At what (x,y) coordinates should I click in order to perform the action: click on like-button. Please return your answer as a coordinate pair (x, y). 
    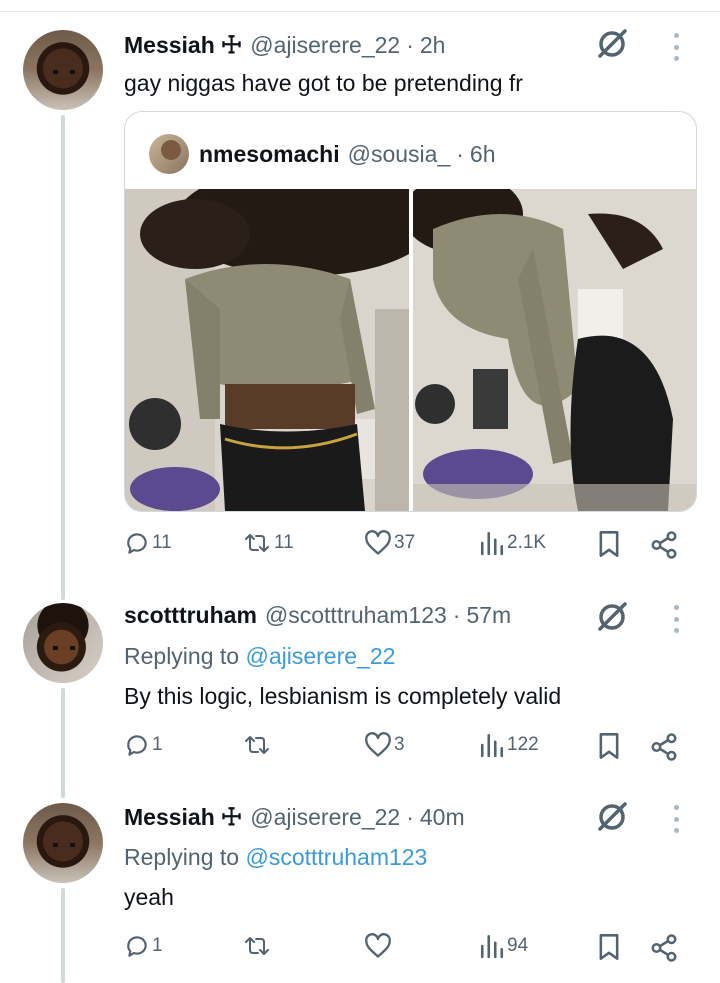
    Looking at the image, I should click on (379, 946).